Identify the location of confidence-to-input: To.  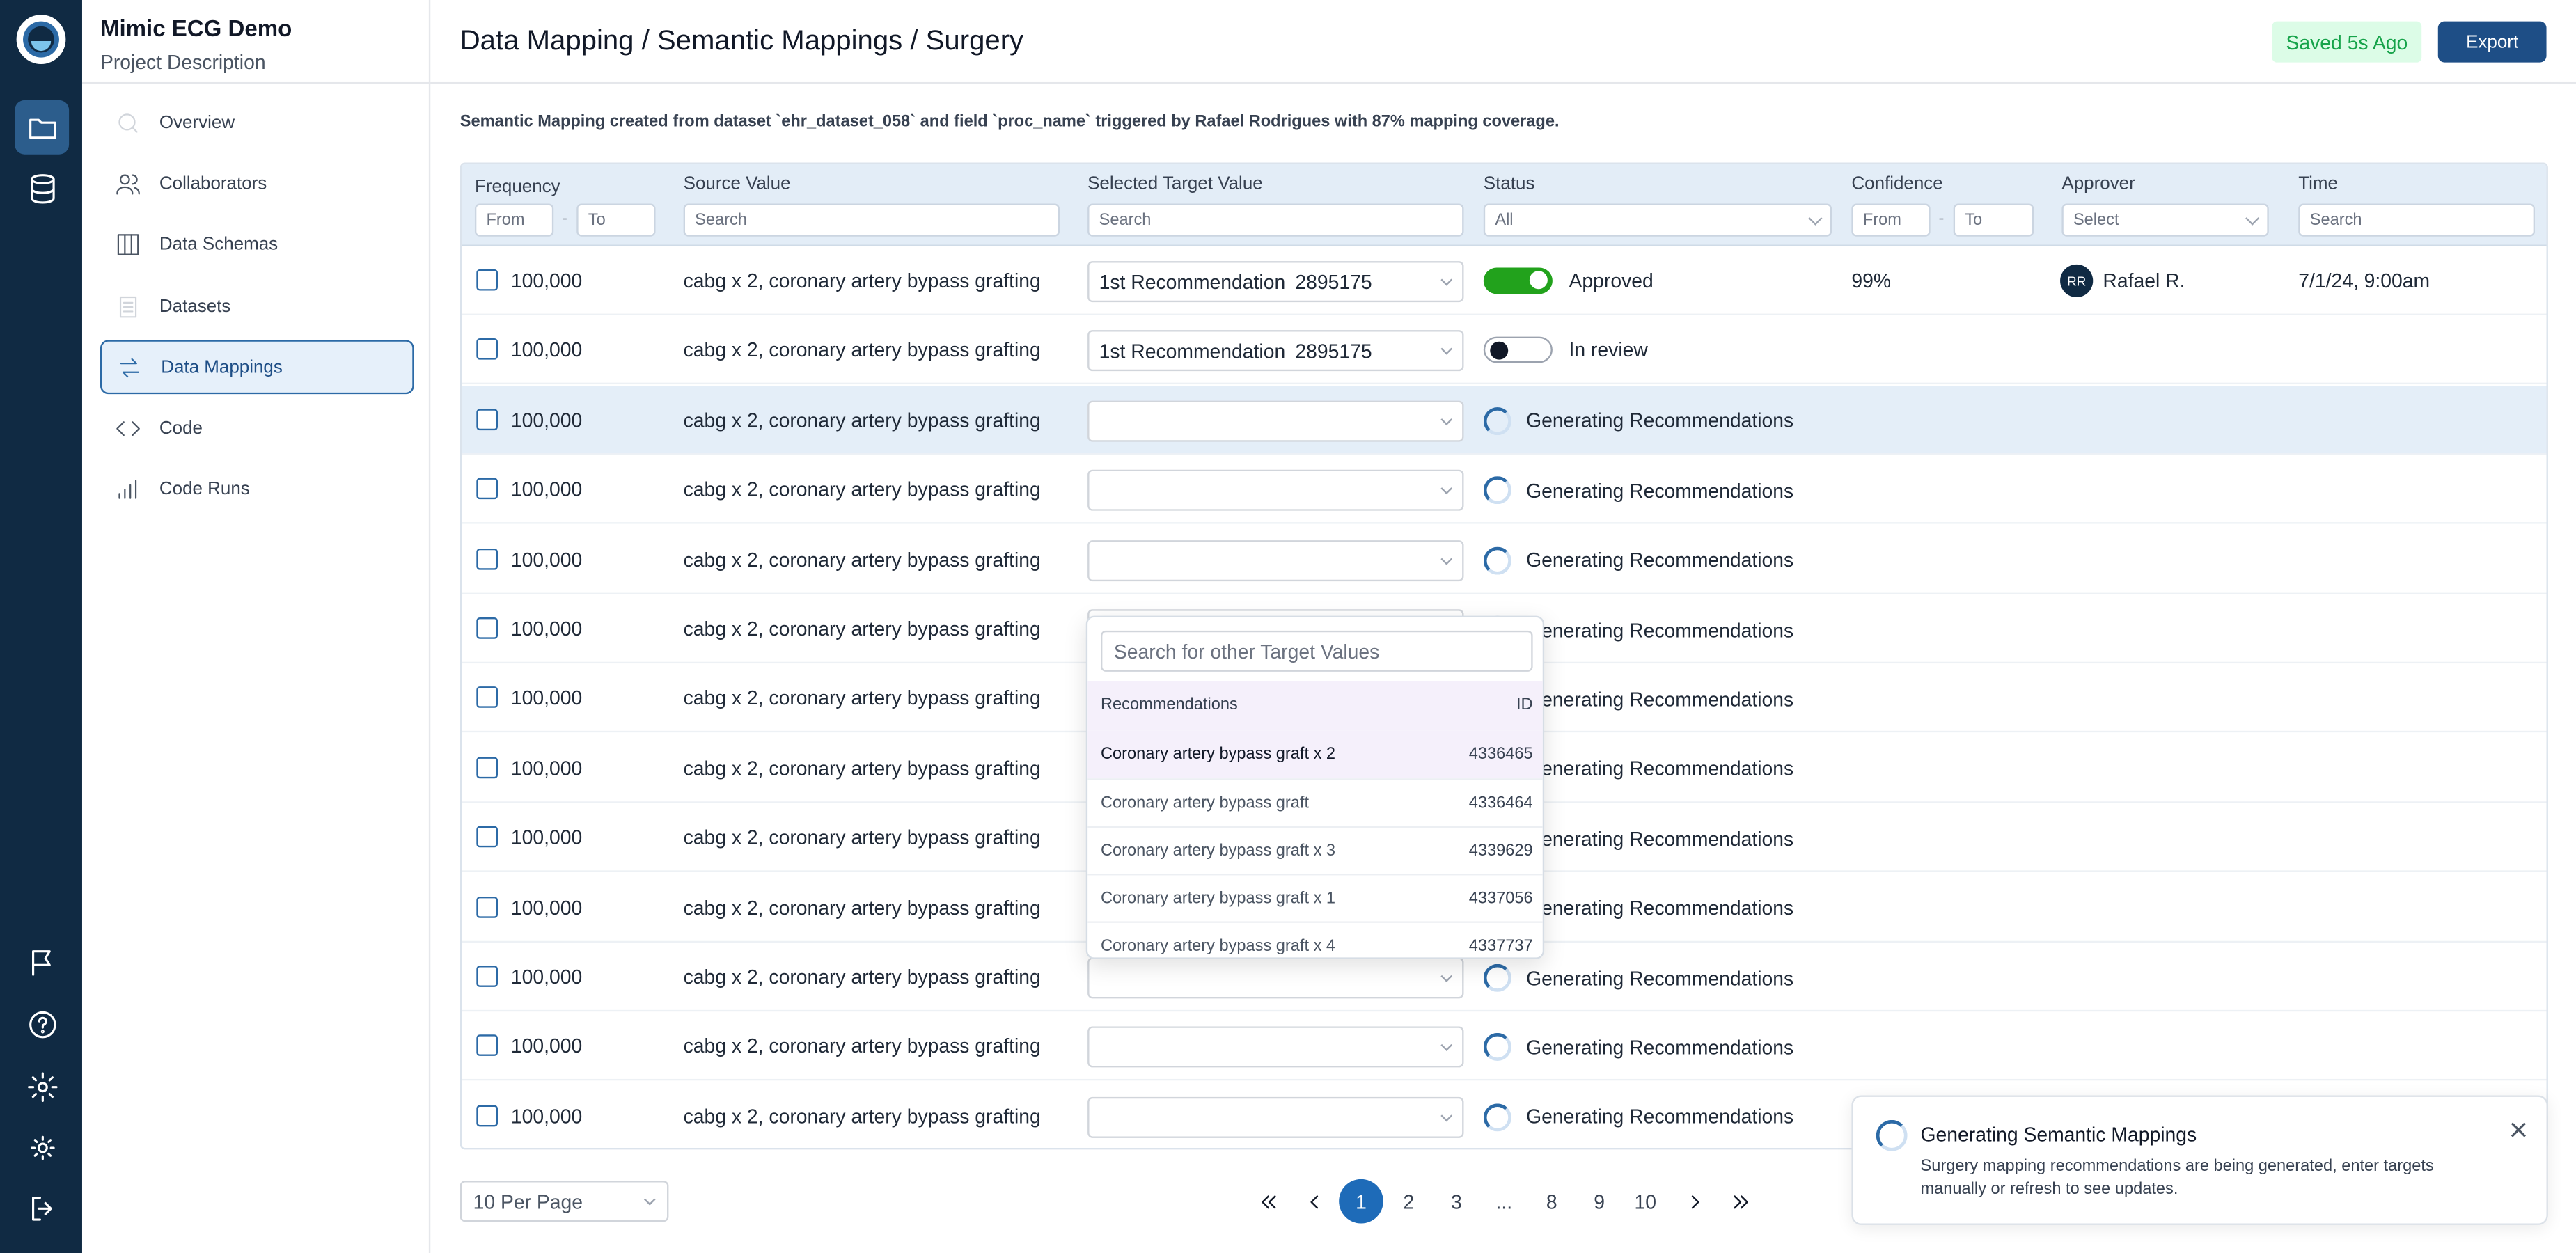
(1993, 220).